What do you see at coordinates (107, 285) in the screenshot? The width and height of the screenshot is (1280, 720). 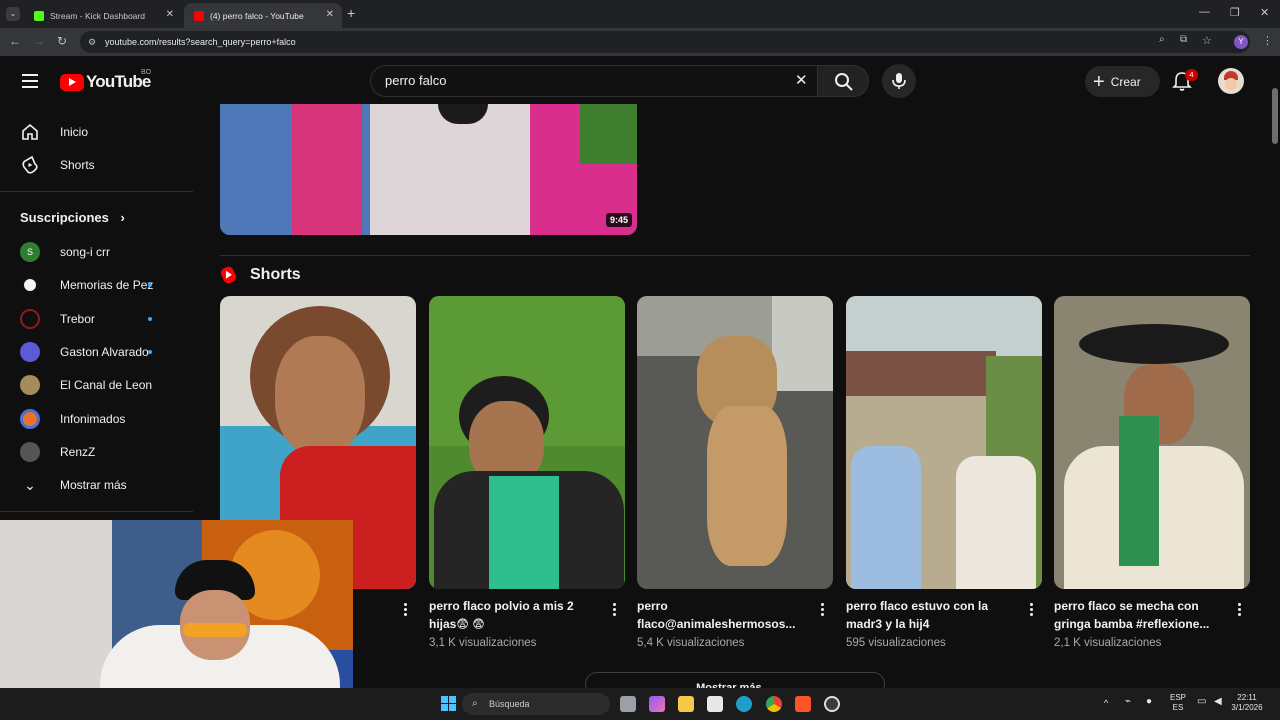 I see `sidebar-item-label: Memorias de Pez` at bounding box center [107, 285].